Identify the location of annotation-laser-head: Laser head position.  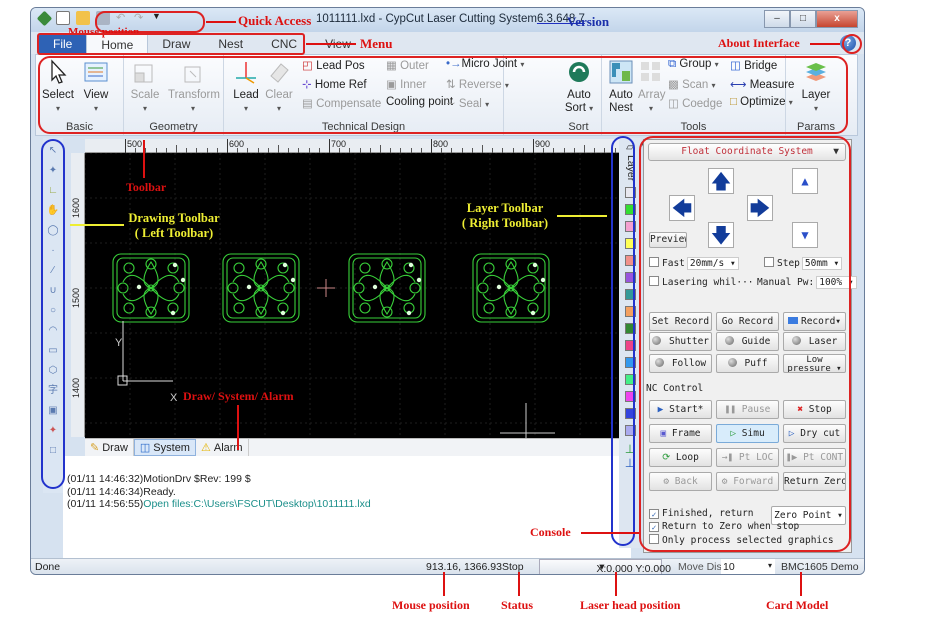
(630, 605).